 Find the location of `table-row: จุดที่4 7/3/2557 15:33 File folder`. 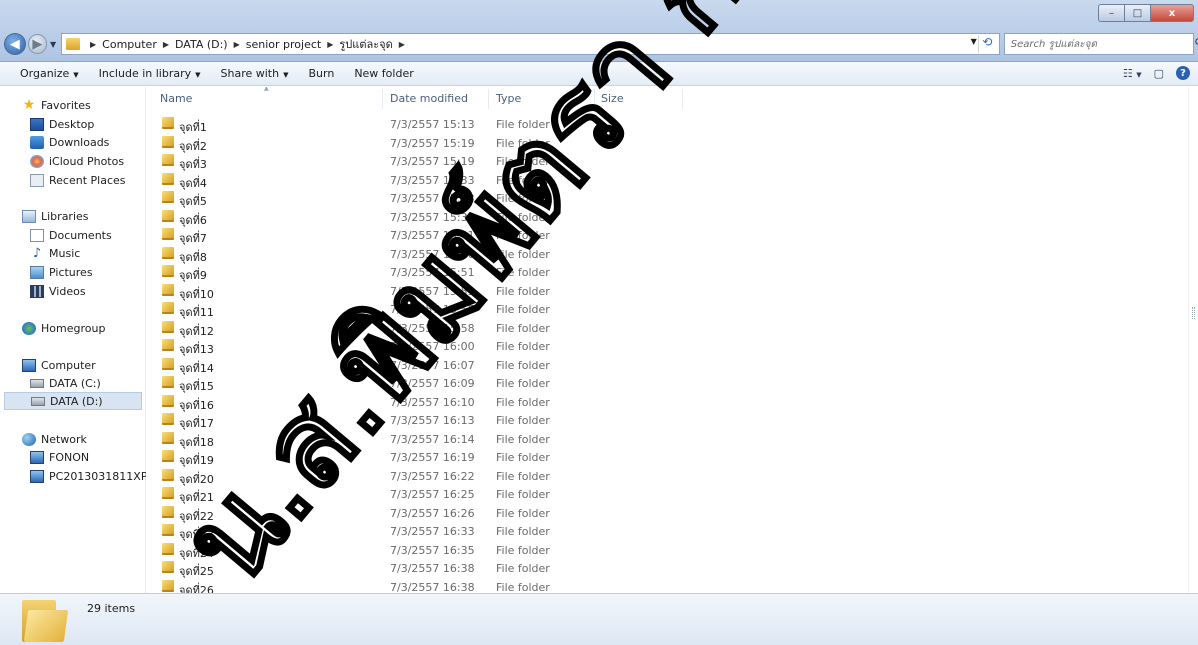

table-row: จุดที่4 7/3/2557 15:33 File folder is located at coordinates (667, 180).